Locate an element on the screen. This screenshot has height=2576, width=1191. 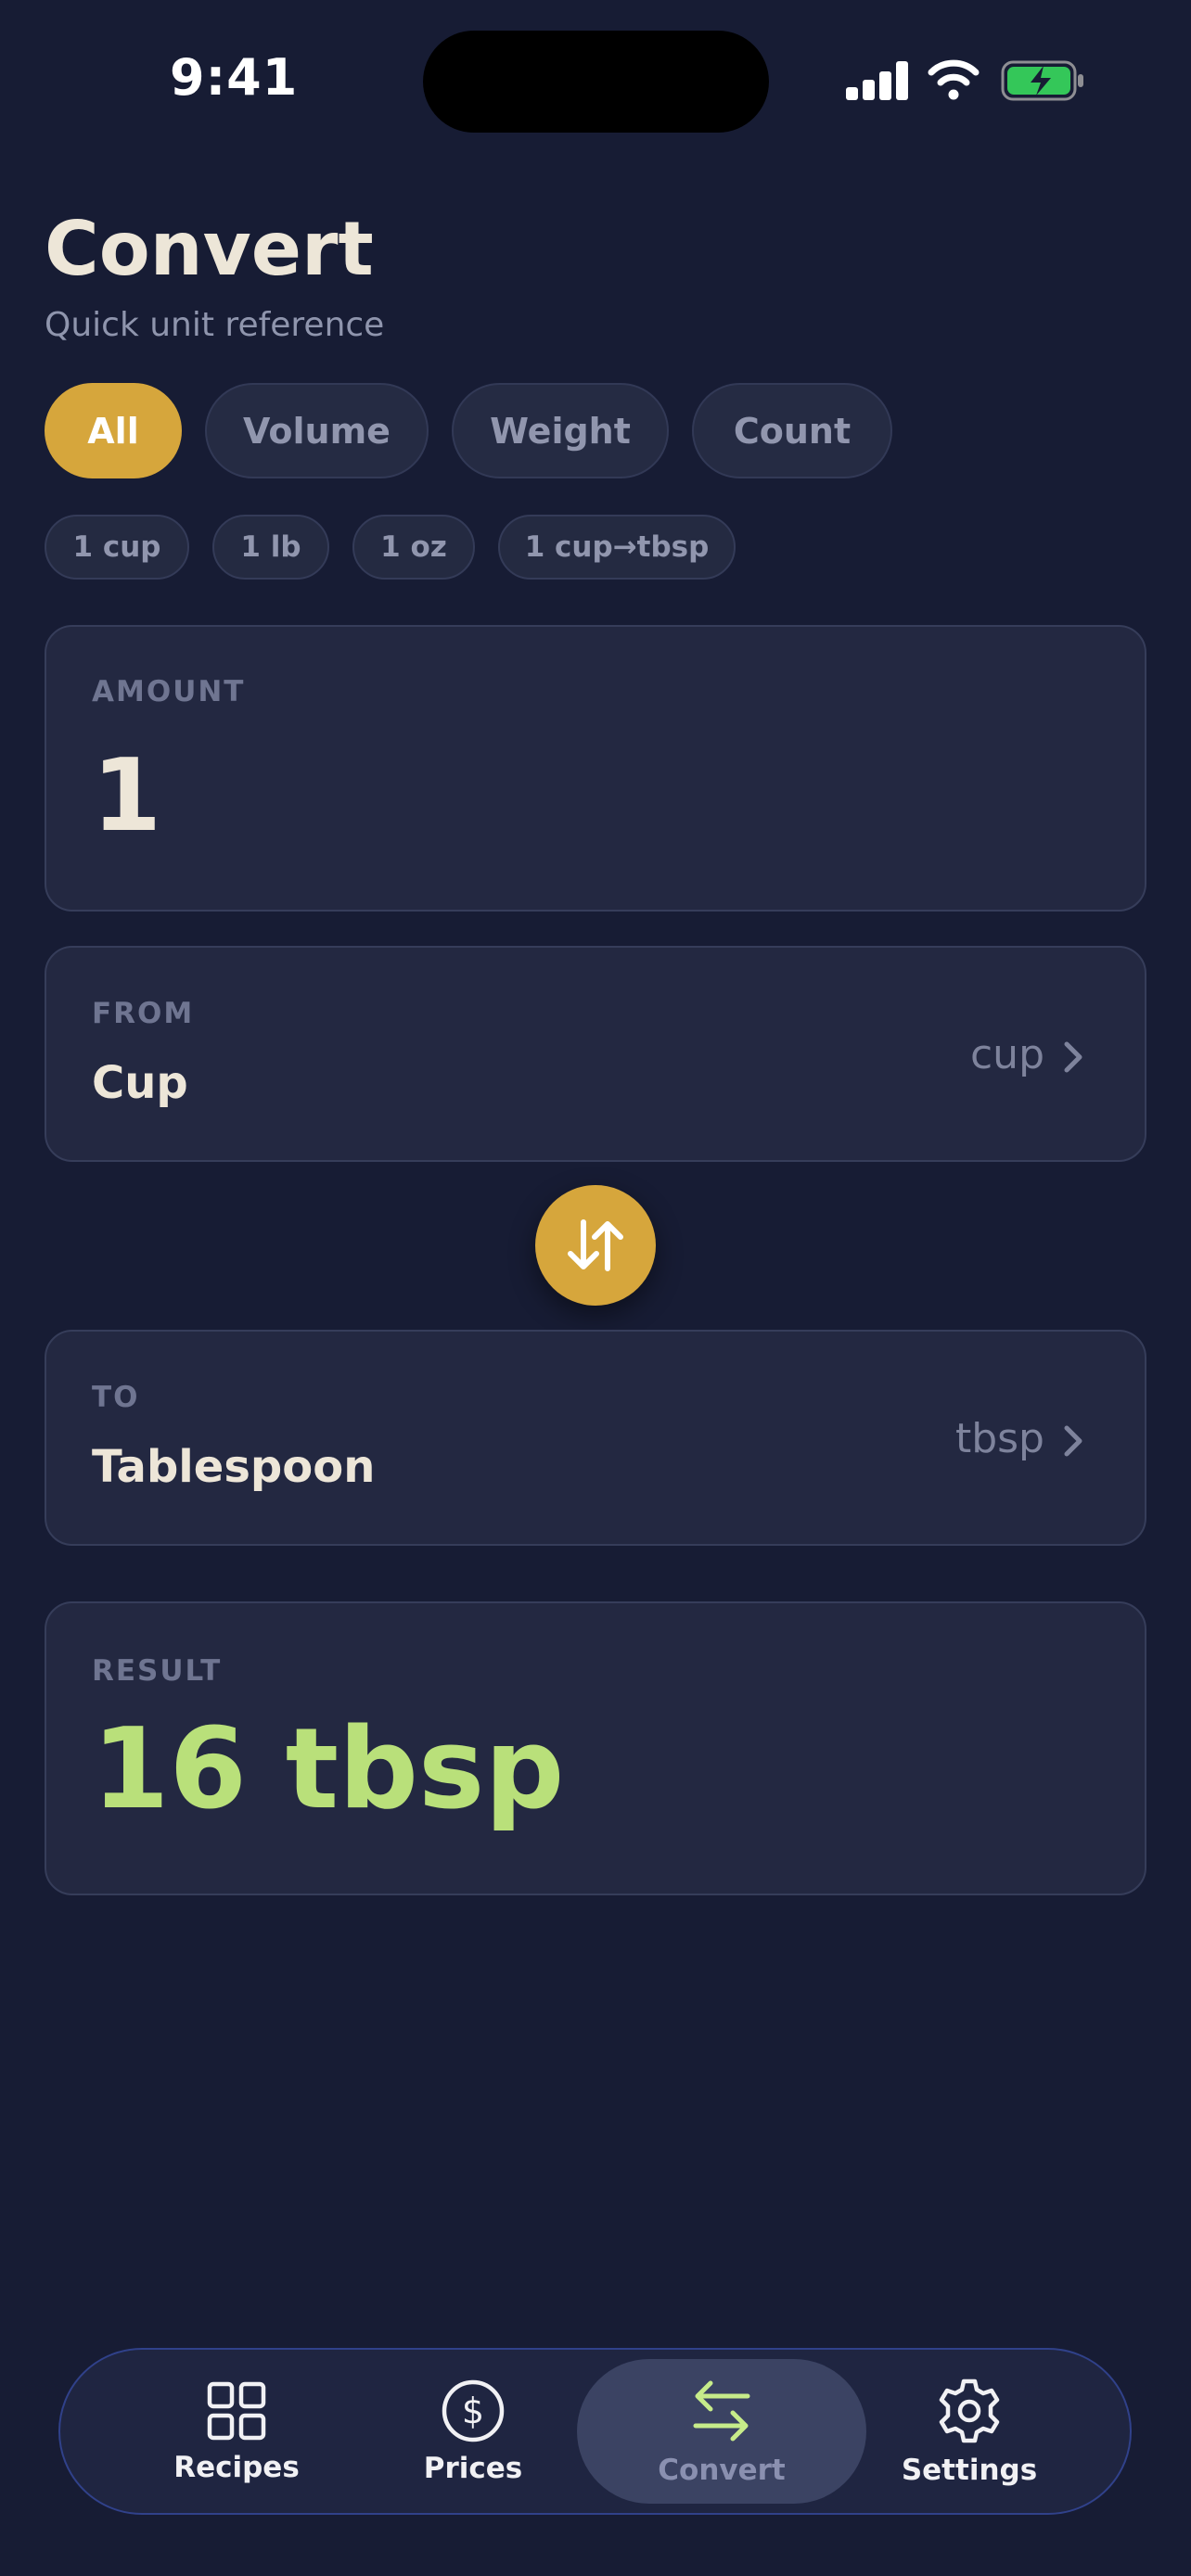
tab-prices: $ Prices is located at coordinates (473, 2432).